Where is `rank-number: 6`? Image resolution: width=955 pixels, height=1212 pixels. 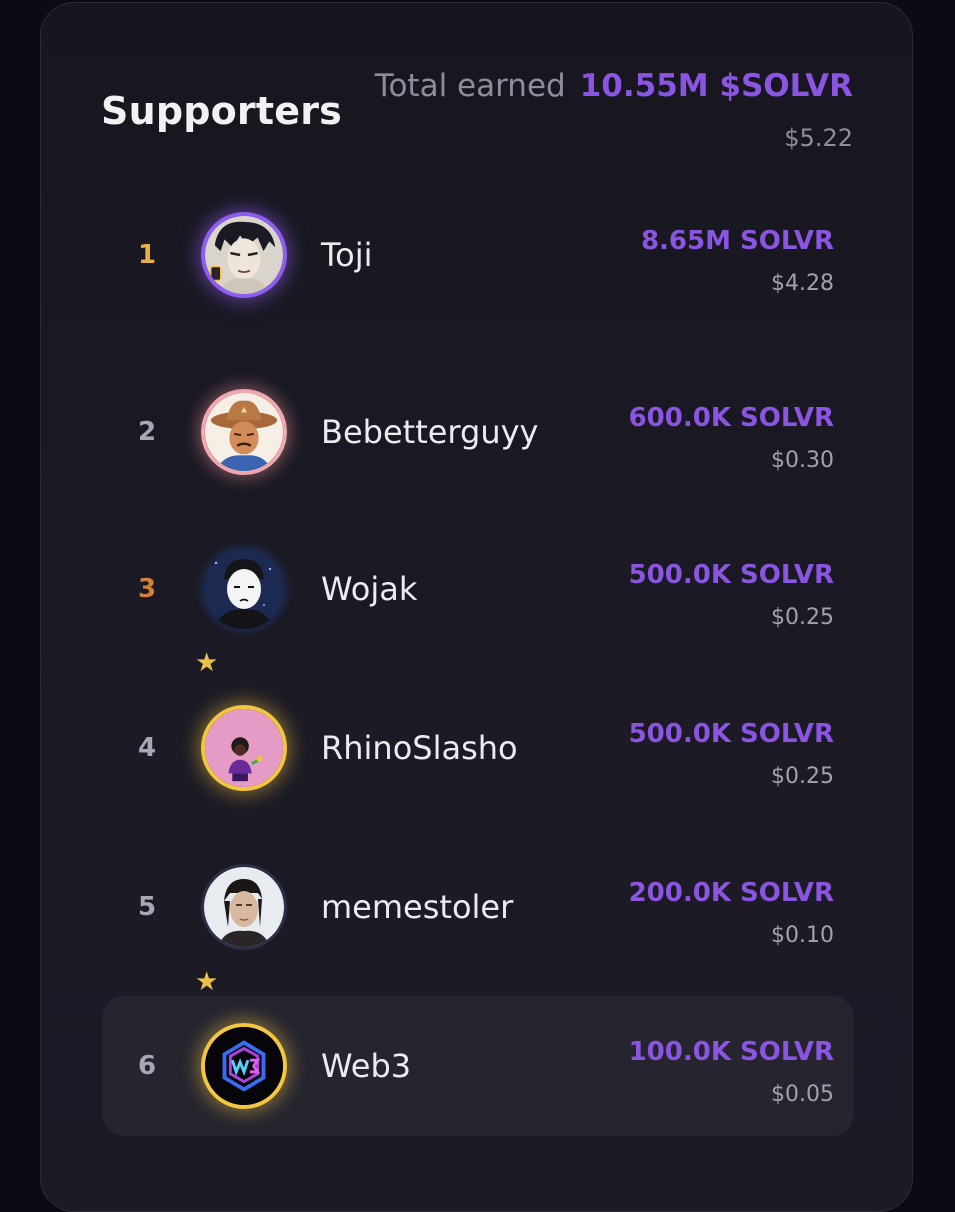
rank-number: 6 is located at coordinates (147, 1066).